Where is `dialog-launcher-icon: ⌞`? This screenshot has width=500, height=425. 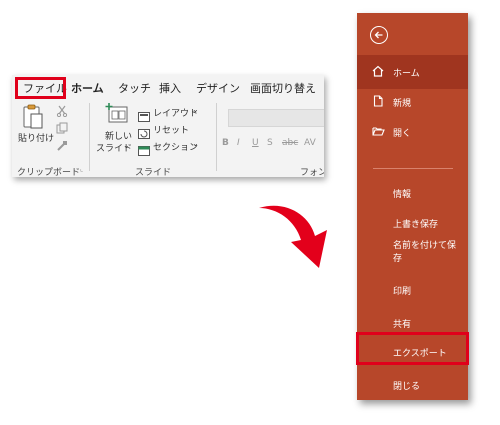
dialog-launcher-icon: ⌞ is located at coordinates (81, 169).